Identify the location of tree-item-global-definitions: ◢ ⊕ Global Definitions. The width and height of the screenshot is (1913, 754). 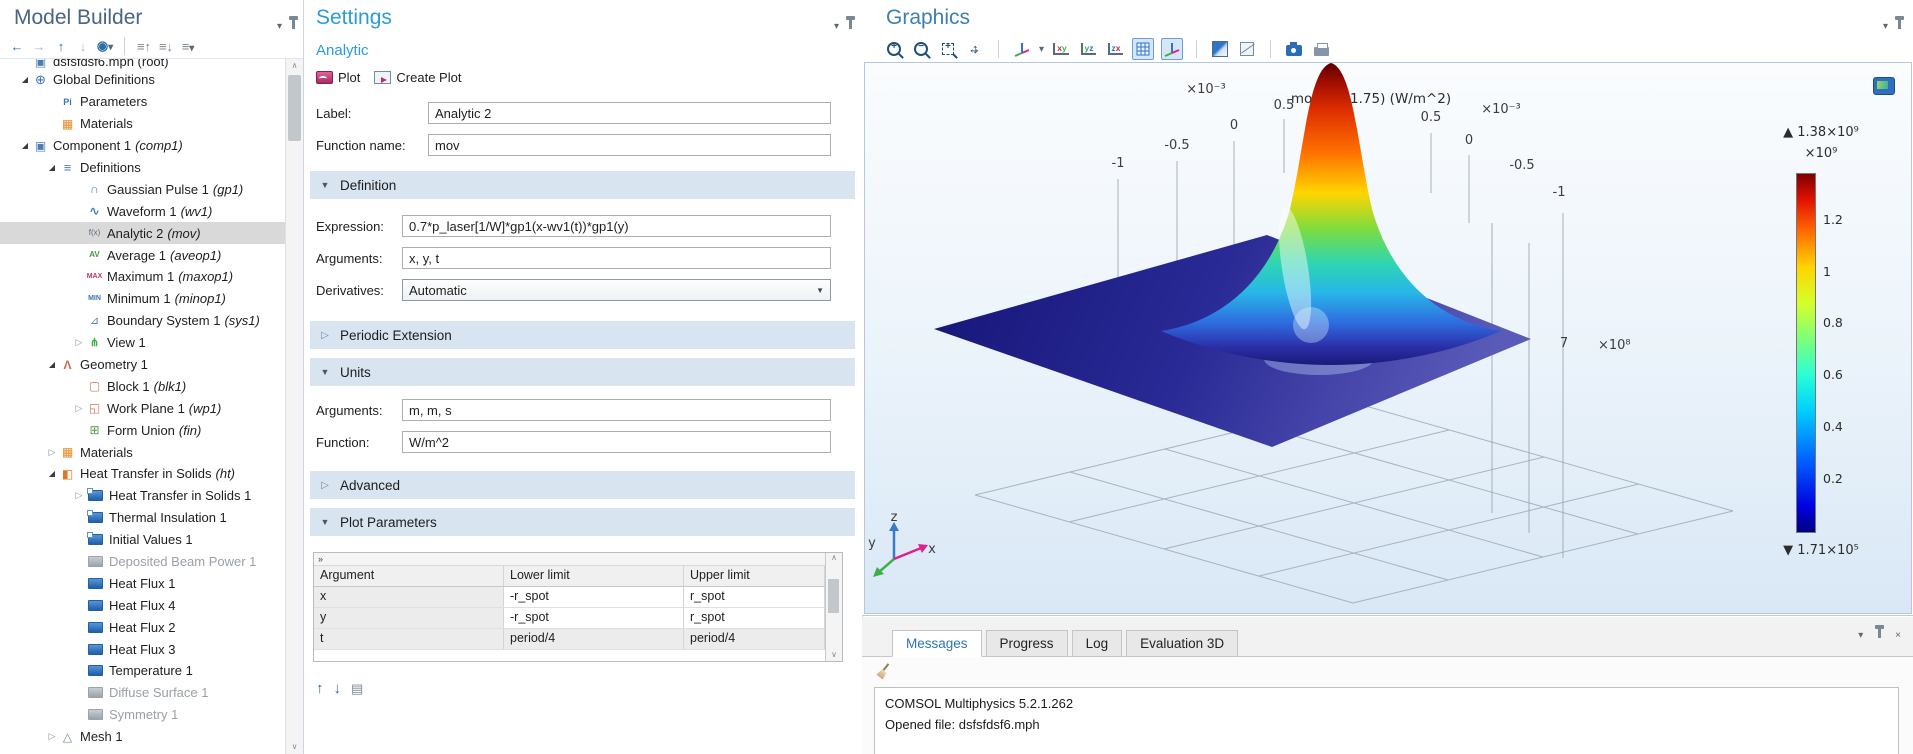
(143, 80).